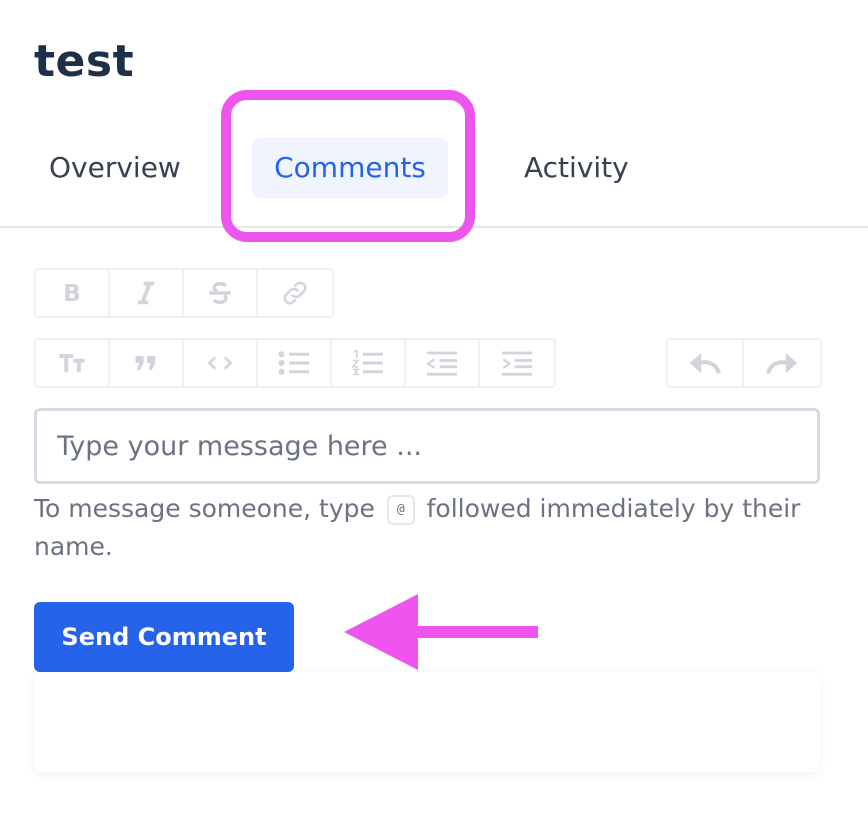 The image size is (868, 838). I want to click on link-icon, so click(295, 293).